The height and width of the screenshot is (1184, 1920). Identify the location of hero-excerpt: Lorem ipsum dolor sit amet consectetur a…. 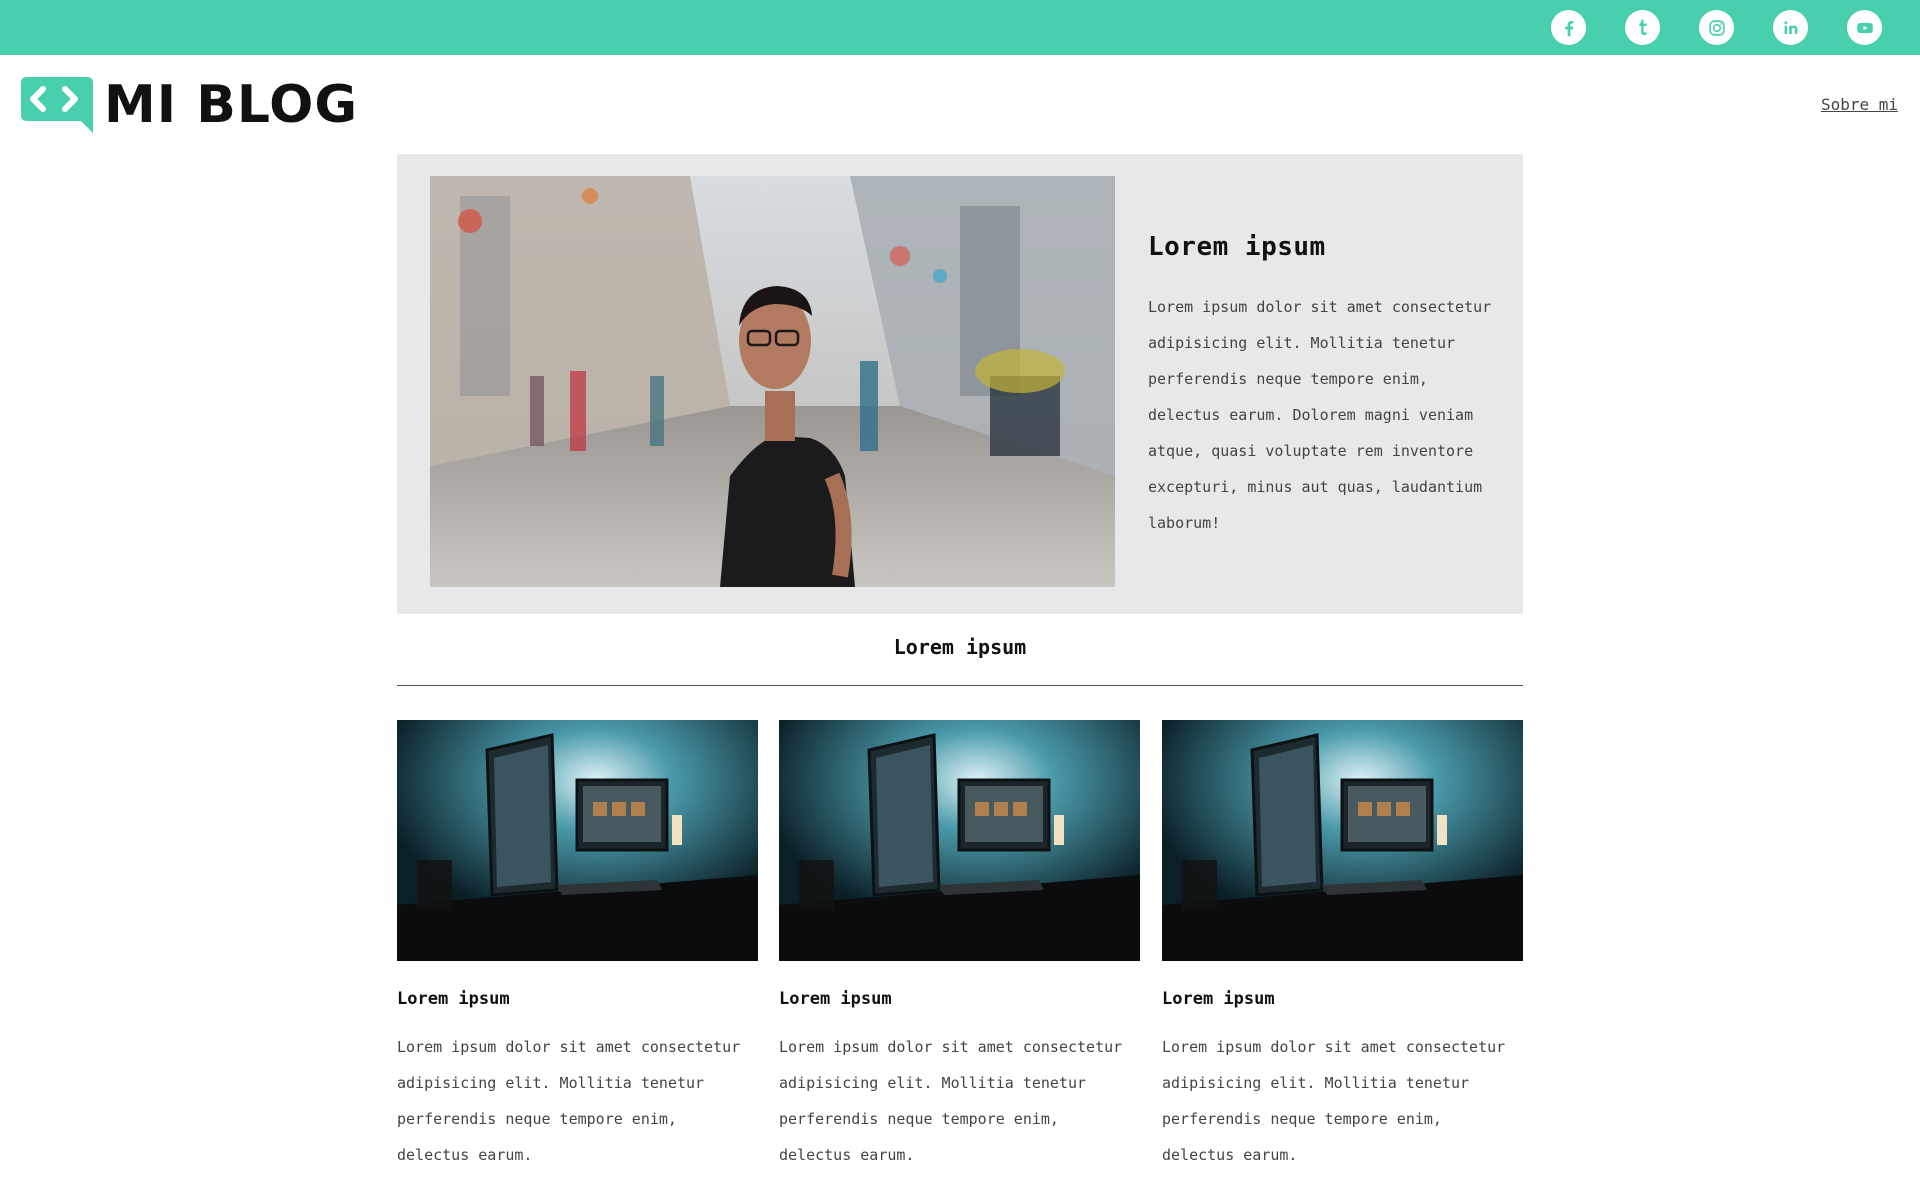
(1320, 415).